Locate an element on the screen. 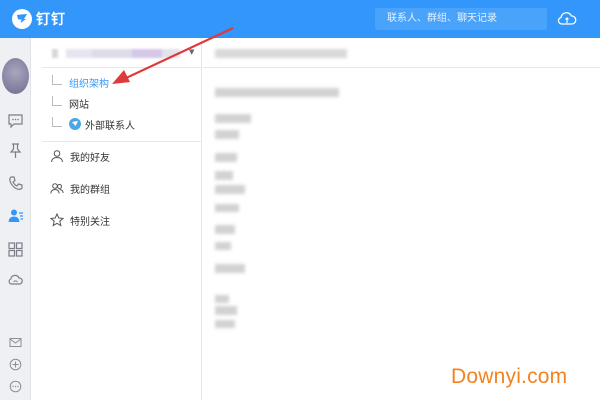 This screenshot has width=600, height=400. nav-item-label: 特别关注 is located at coordinates (90, 222).